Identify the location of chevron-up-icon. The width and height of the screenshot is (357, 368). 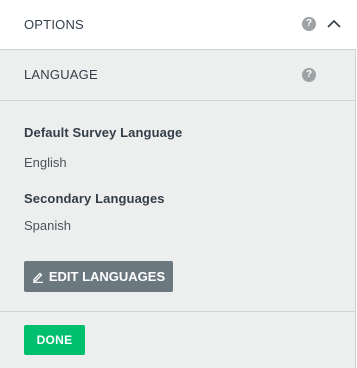
(334, 24).